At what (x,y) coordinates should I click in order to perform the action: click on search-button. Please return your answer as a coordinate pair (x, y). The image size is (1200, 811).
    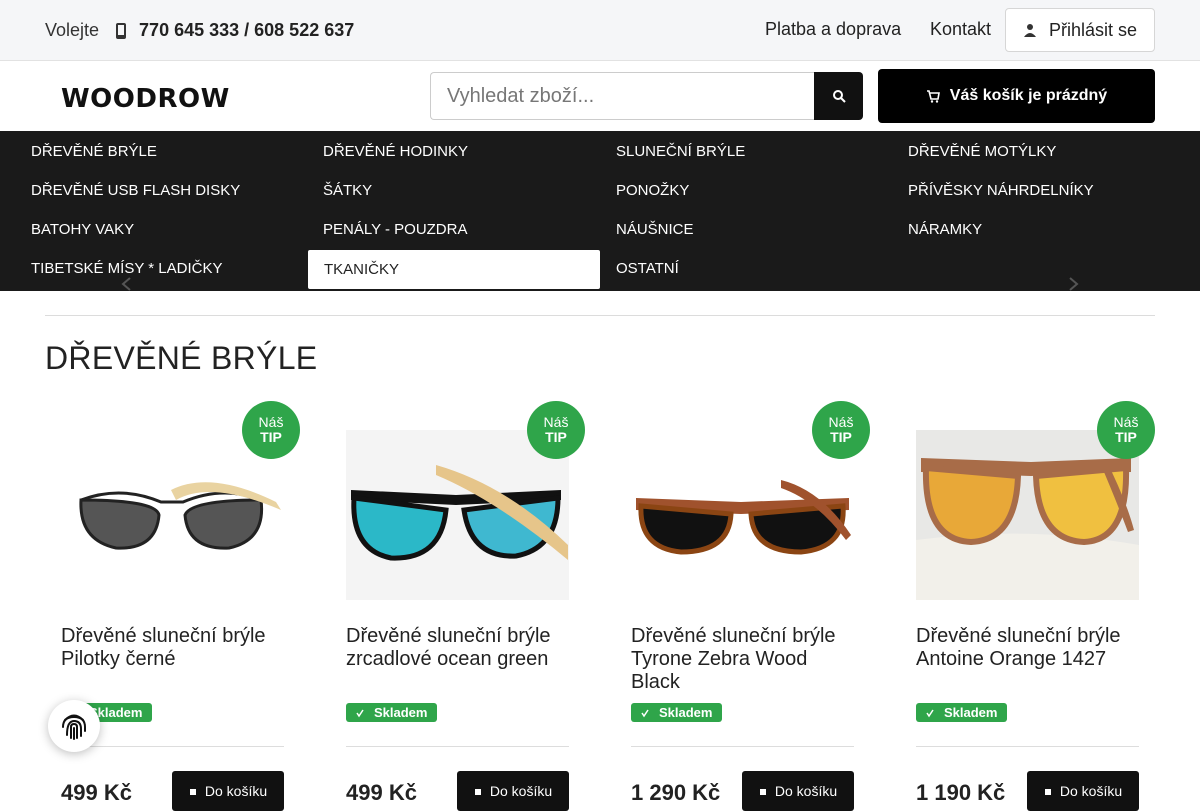
    Looking at the image, I should click on (838, 96).